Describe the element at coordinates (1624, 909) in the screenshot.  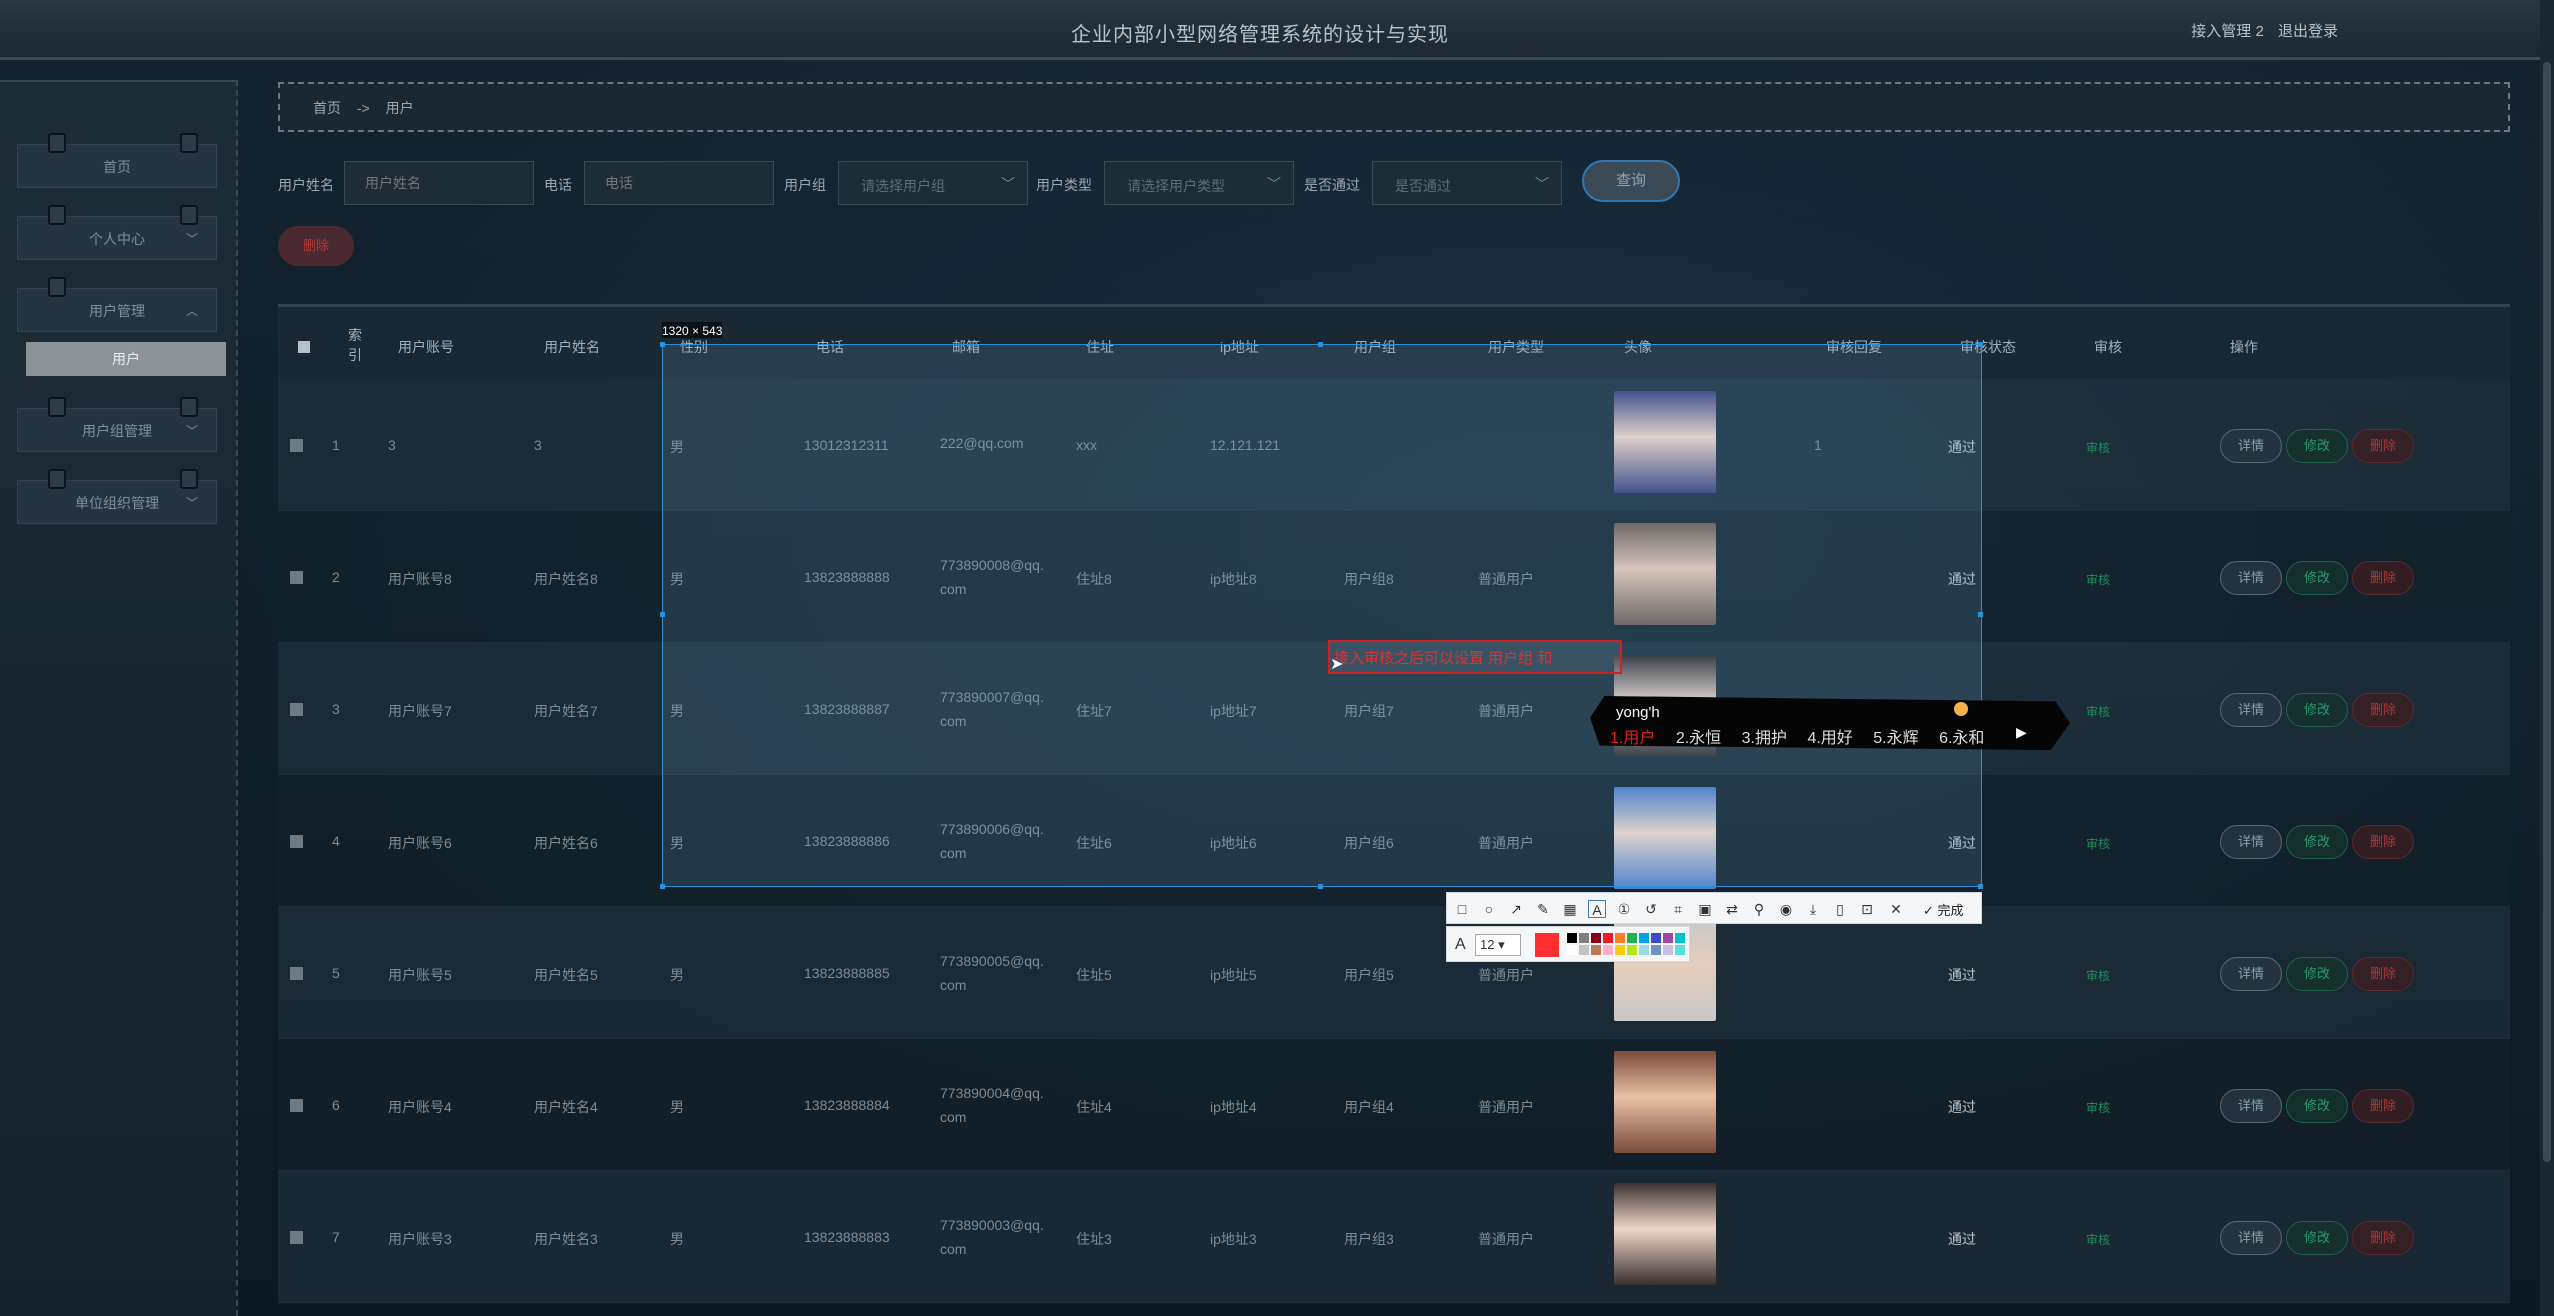
I see `number-icon: ①` at that location.